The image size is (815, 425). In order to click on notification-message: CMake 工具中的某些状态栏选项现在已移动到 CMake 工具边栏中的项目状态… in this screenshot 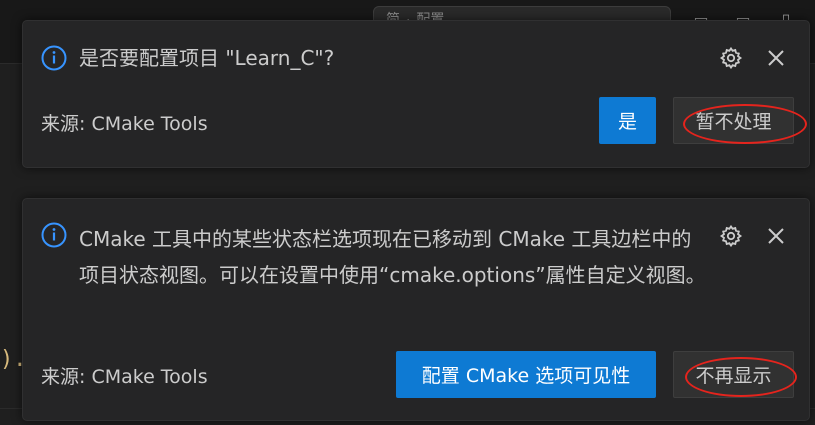, I will do `click(392, 257)`.